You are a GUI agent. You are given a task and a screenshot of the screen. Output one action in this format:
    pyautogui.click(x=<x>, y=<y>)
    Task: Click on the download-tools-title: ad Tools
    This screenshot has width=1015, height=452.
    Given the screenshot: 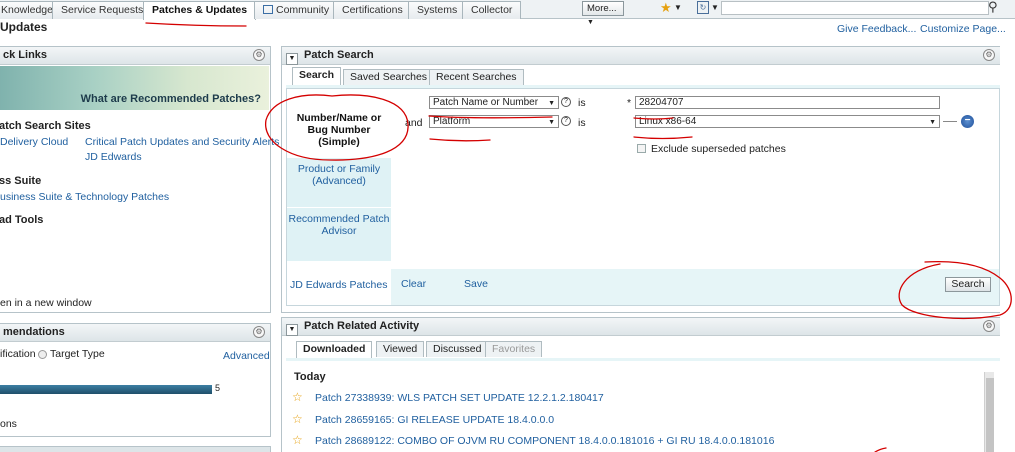 What is the action you would take?
    pyautogui.click(x=22, y=220)
    